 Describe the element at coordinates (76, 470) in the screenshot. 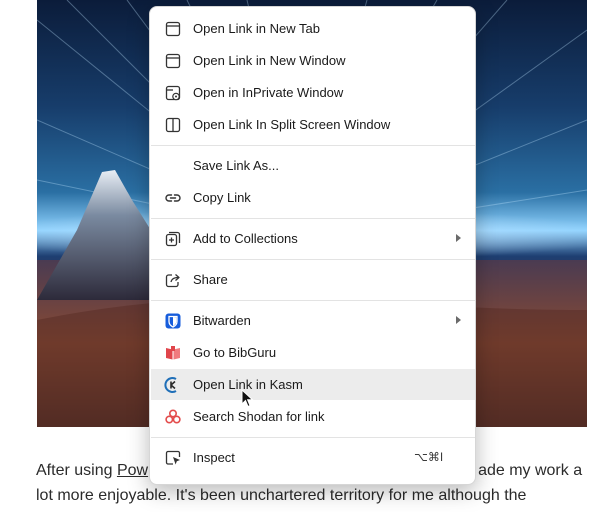

I see `article-text-span: After using` at that location.